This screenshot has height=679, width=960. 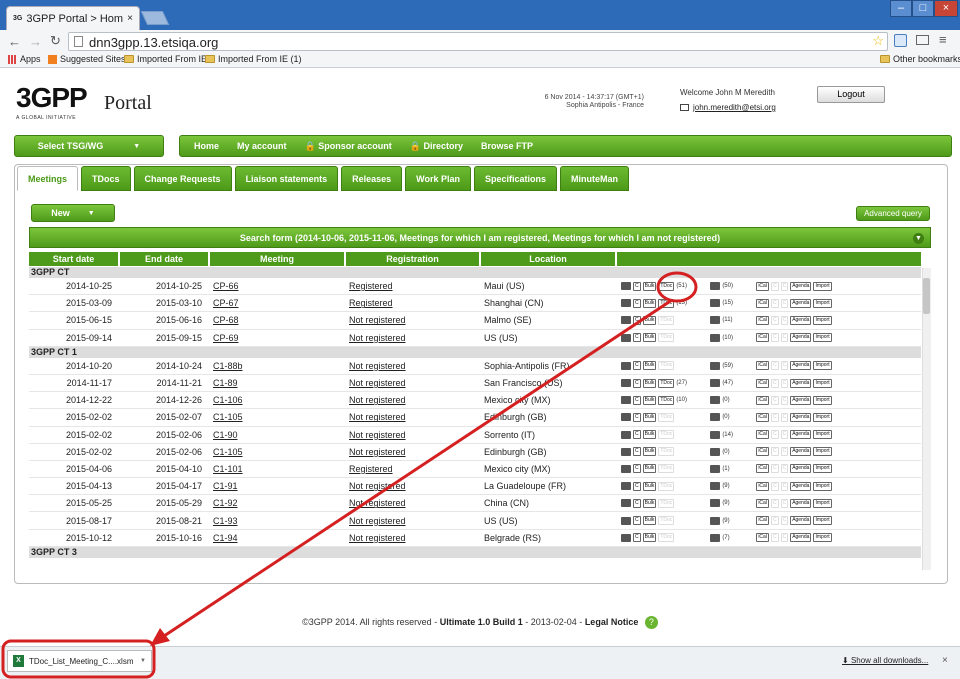 What do you see at coordinates (278, 435) in the screenshot?
I see `meeting-link: C1-90` at bounding box center [278, 435].